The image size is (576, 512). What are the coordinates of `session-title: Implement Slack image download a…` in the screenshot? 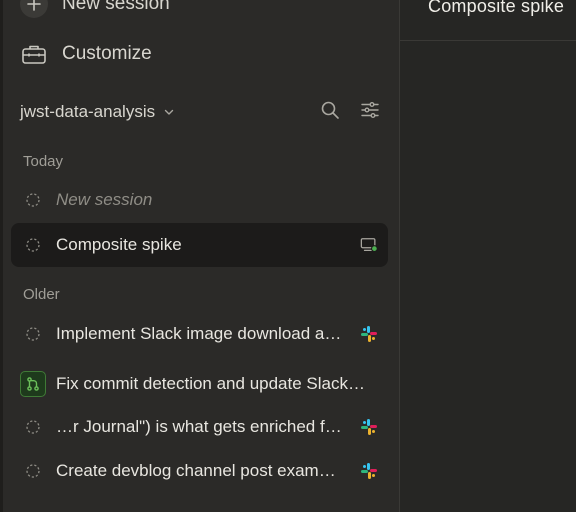 It's located at (199, 333).